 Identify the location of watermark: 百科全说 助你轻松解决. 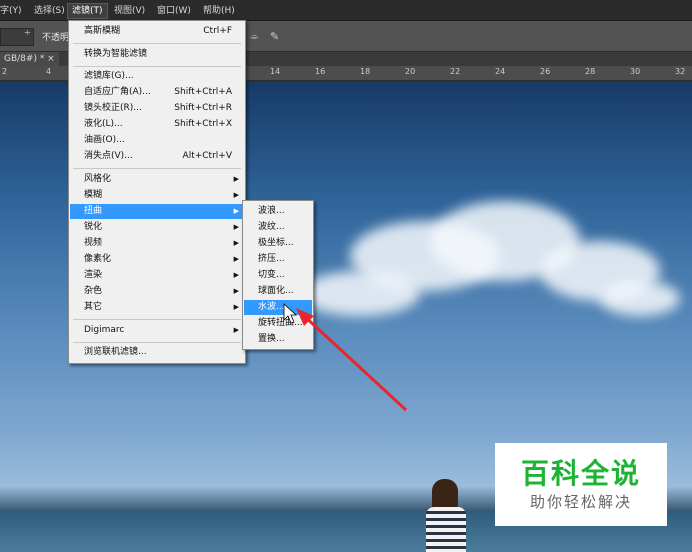
(581, 484).